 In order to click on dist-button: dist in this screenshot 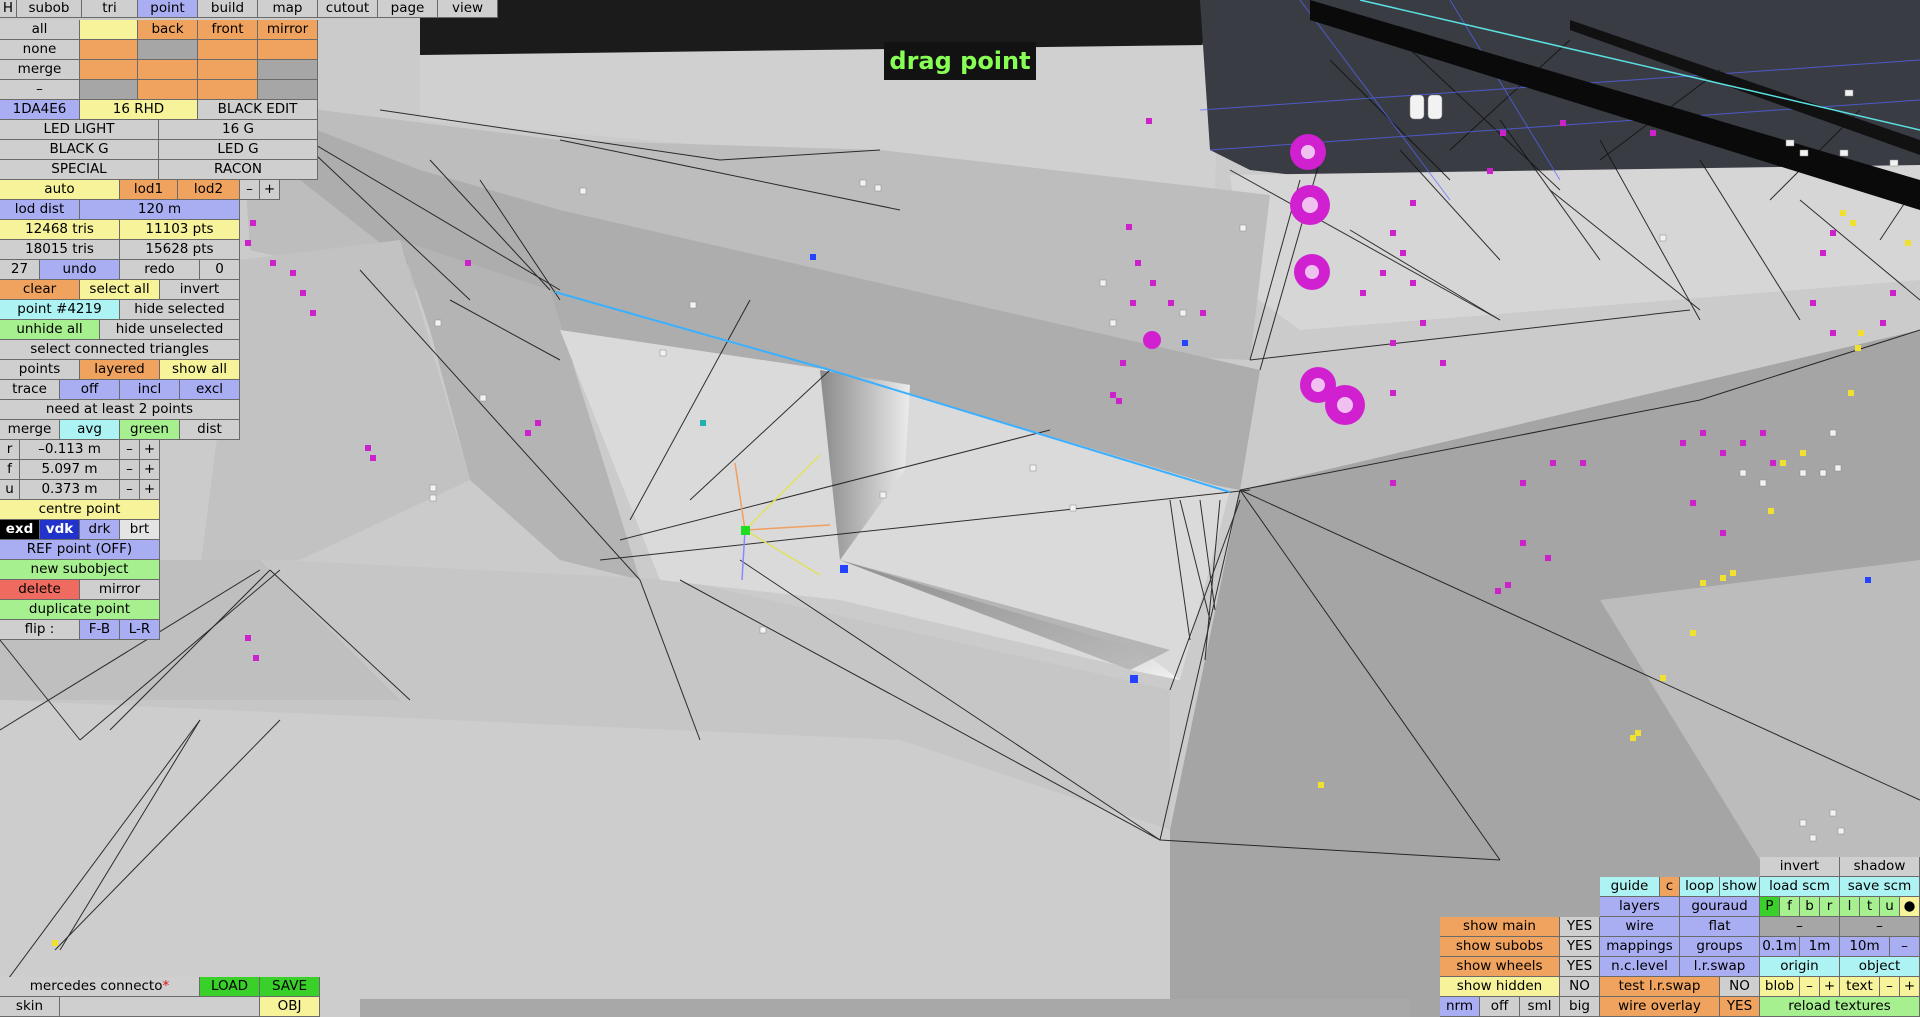, I will do `click(210, 430)`.